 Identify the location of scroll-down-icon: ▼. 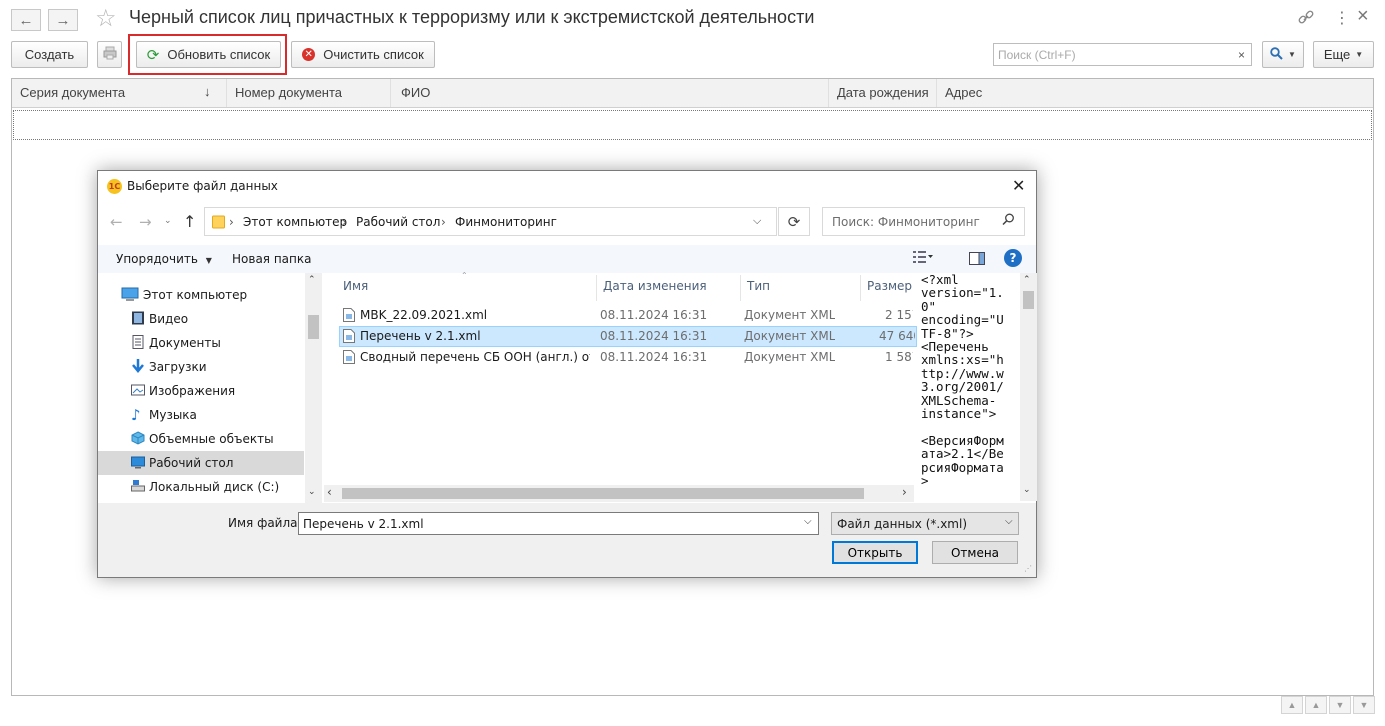
(1340, 705).